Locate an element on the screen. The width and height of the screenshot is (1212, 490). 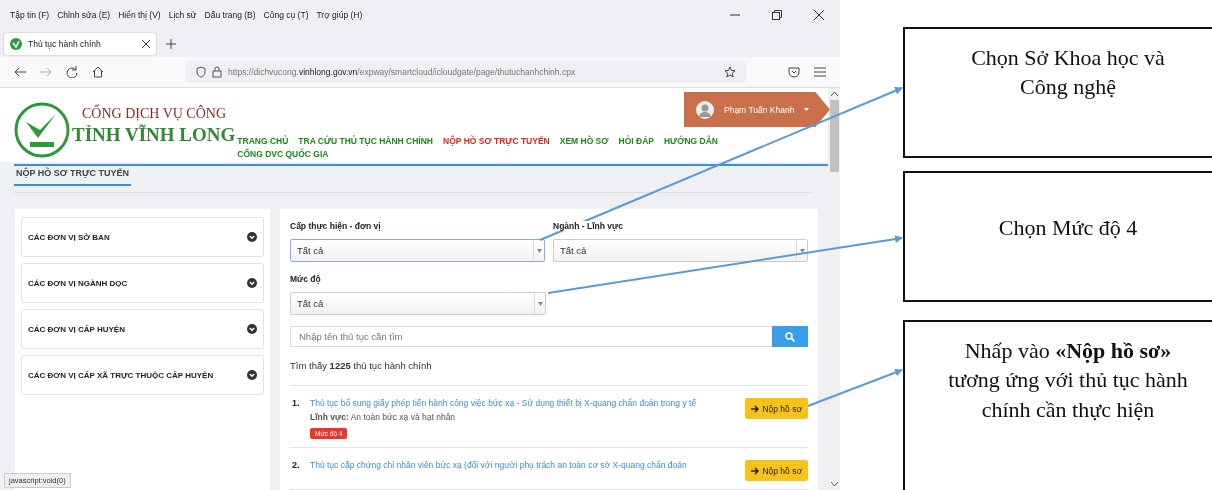
back-icon is located at coordinates (20, 72).